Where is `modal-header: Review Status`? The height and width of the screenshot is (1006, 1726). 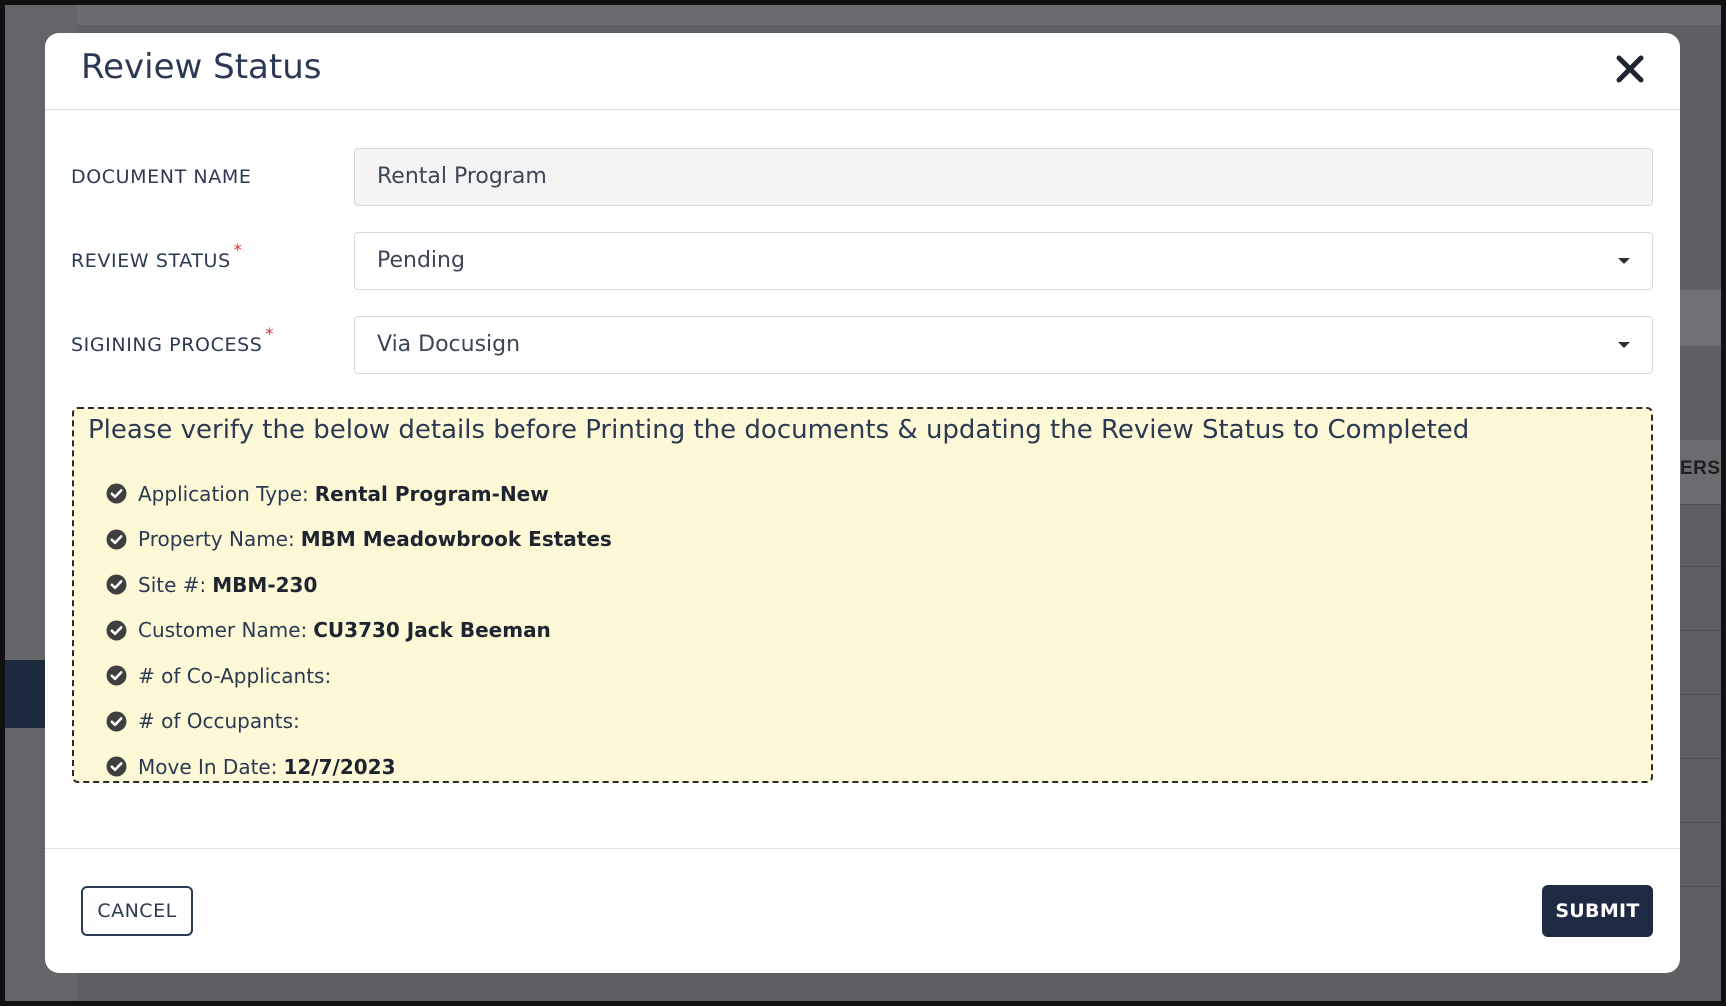
modal-header: Review Status is located at coordinates (862, 71).